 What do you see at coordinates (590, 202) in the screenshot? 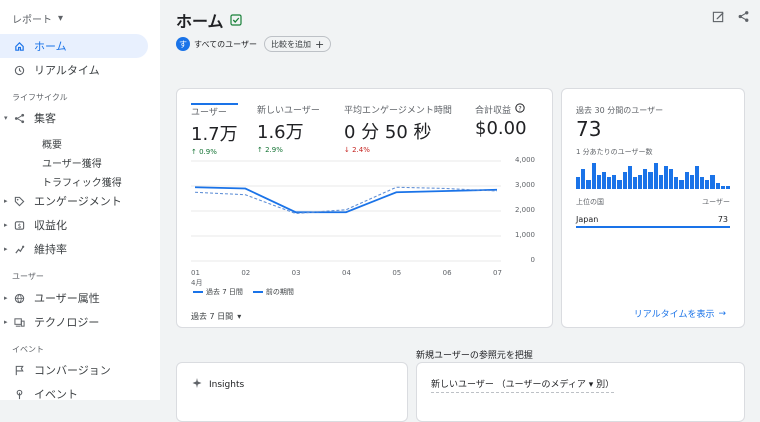
I see `column-header-country: 上位の国` at bounding box center [590, 202].